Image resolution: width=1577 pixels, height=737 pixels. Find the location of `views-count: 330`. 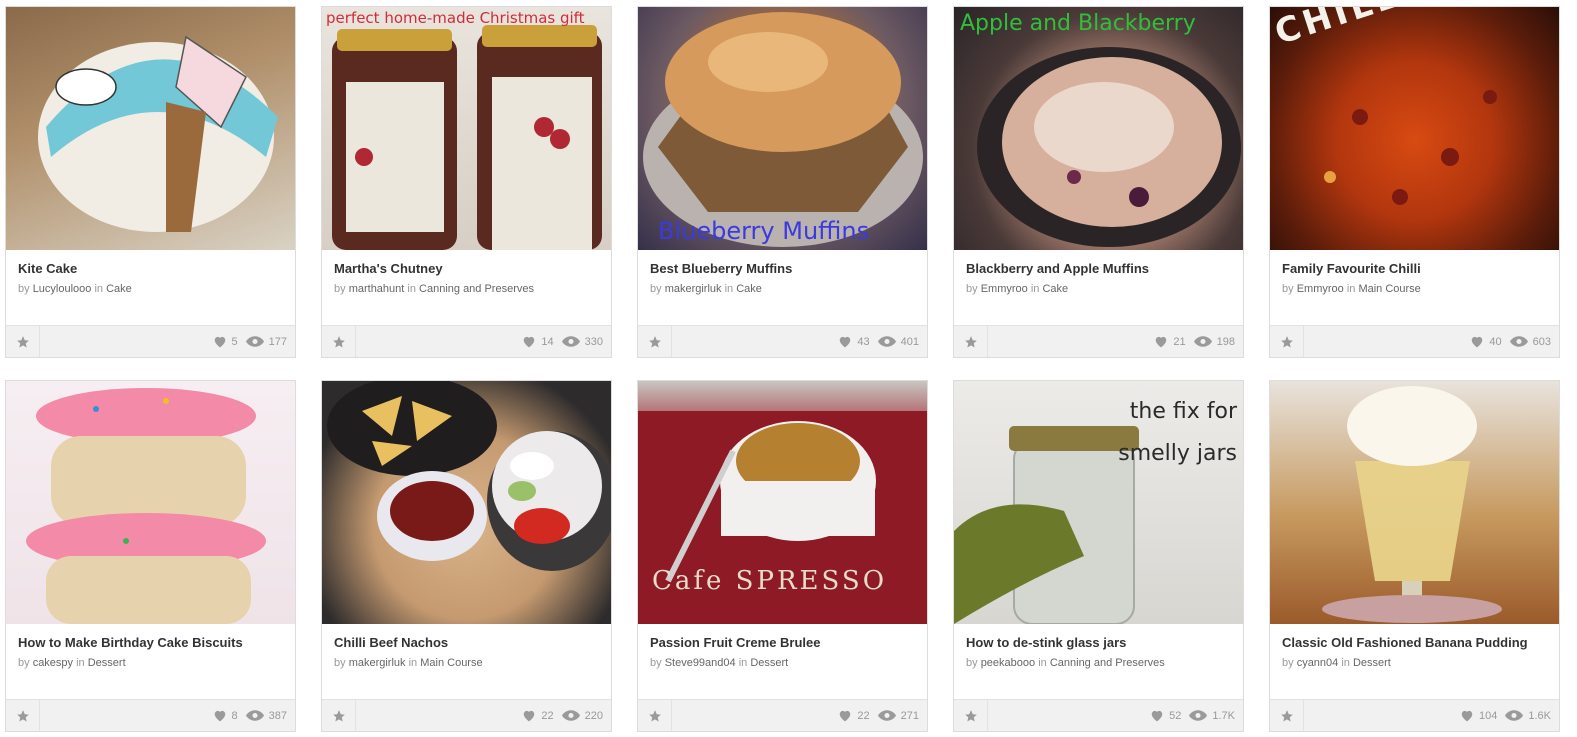

views-count: 330 is located at coordinates (593, 341).